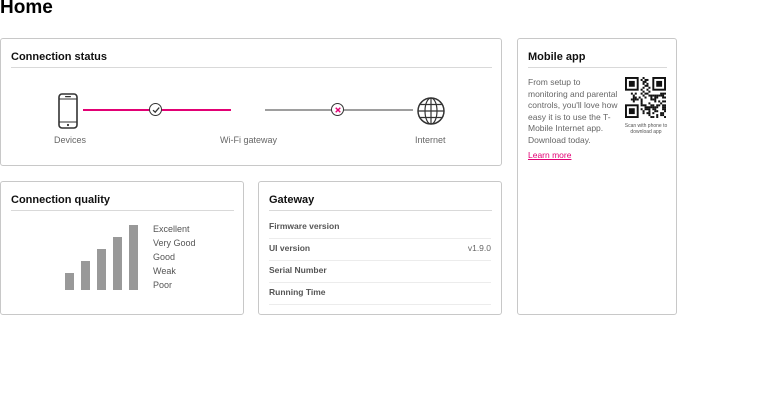 The image size is (775, 400). Describe the element at coordinates (174, 243) in the screenshot. I see `quality-level-very-good: Very Good` at that location.